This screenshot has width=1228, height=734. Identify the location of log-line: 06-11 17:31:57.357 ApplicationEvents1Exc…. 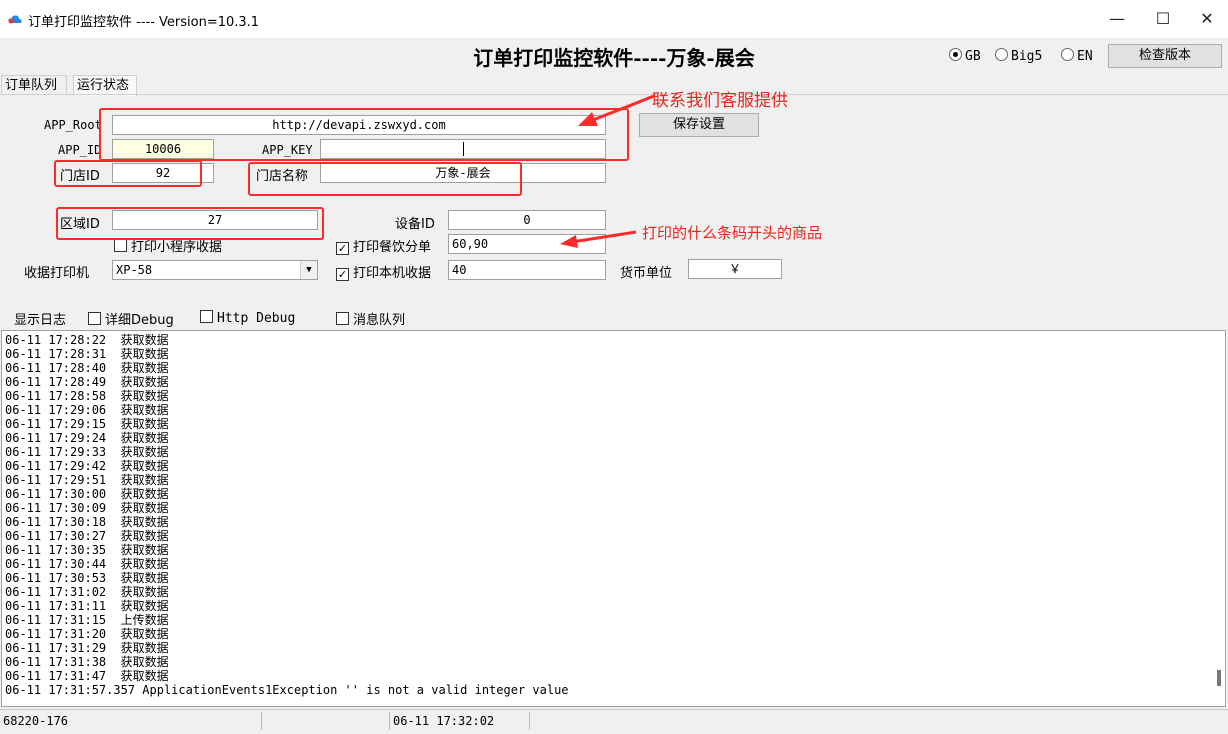
(287, 690).